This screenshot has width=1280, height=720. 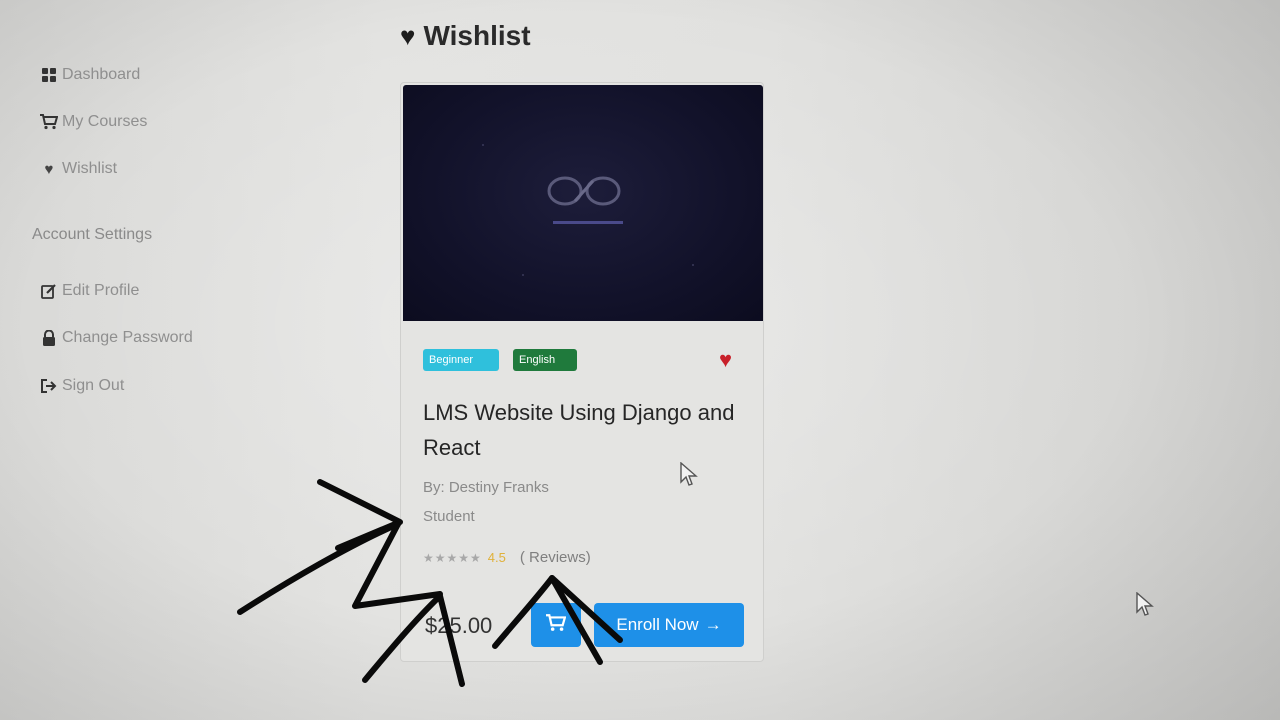 I want to click on sidebar-item-dashboard: Dashboard, so click(x=90, y=75).